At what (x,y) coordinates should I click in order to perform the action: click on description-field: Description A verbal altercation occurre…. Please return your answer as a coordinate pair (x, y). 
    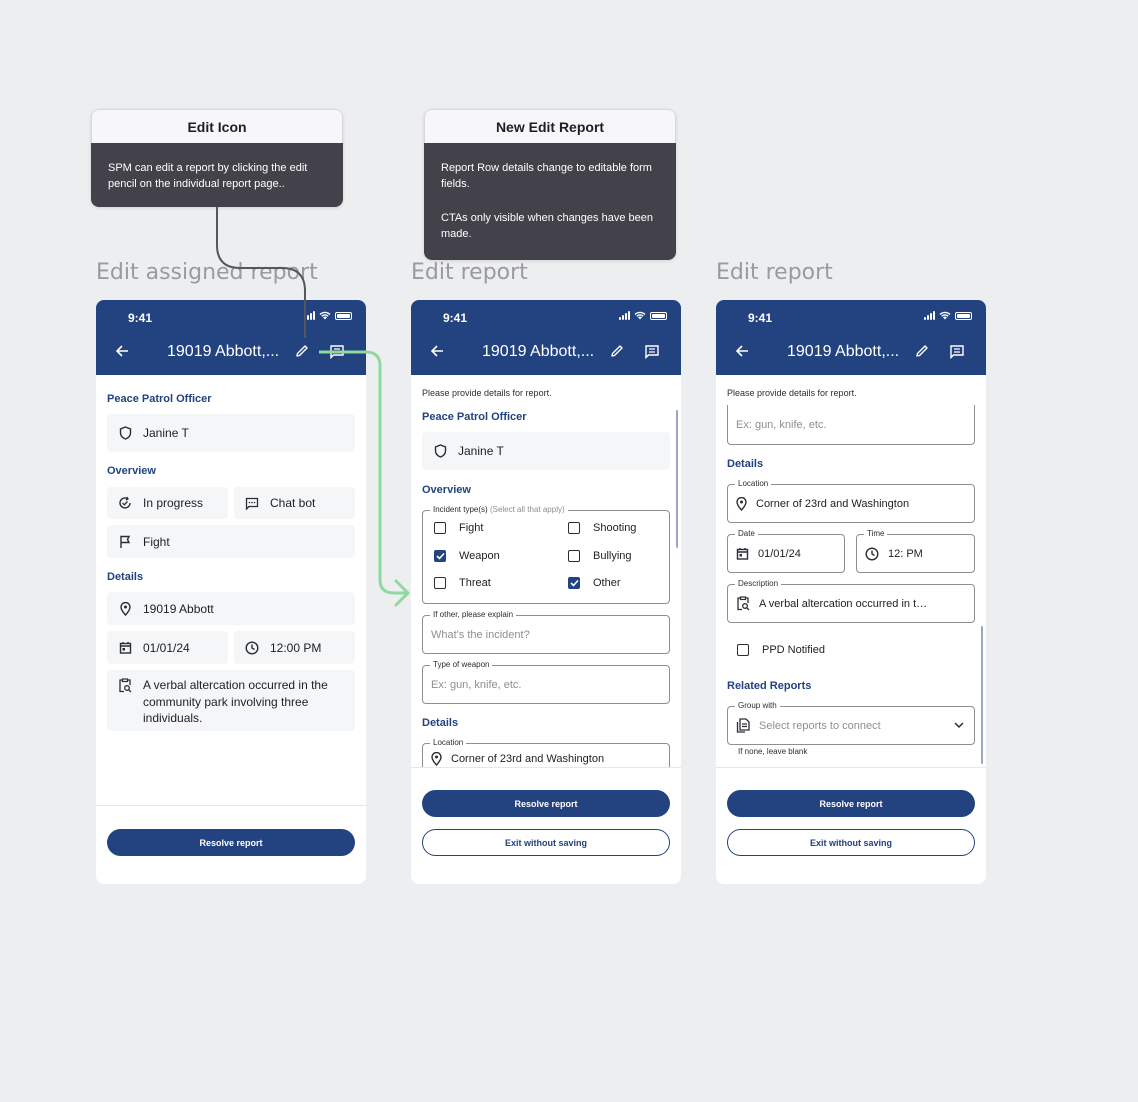
    Looking at the image, I should click on (851, 601).